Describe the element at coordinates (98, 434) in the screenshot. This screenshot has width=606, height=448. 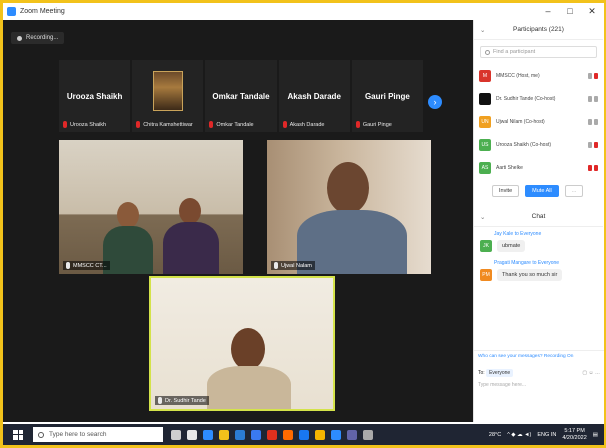
I see `taskbar-search-input: Type here to search` at that location.